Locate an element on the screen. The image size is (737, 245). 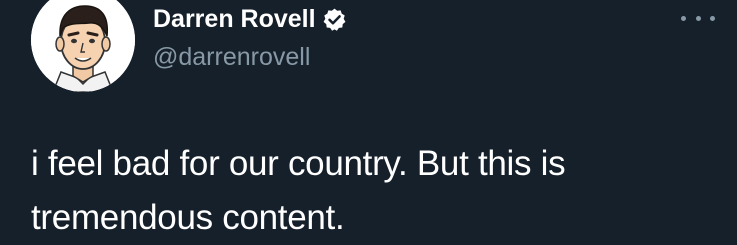
author-handle: @darrenrovell is located at coordinates (231, 57).